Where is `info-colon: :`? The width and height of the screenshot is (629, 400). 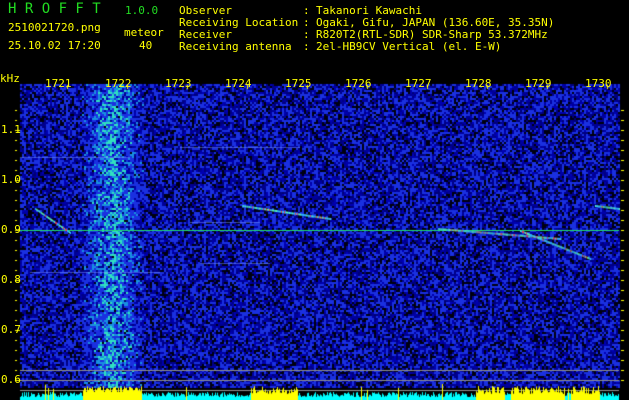 info-colon: : is located at coordinates (306, 46).